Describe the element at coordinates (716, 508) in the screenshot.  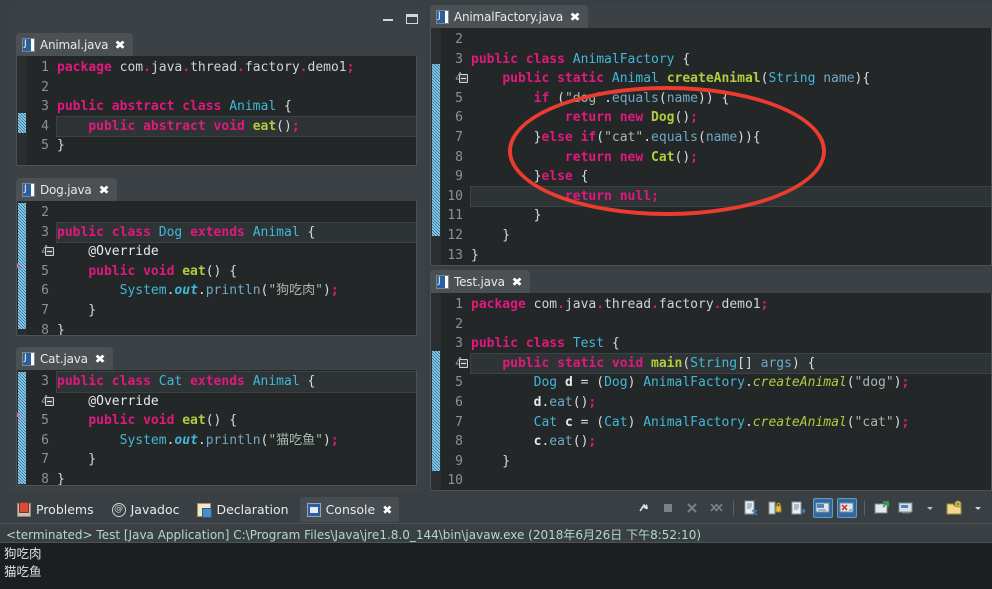
I see `remove-all-terminated-icon` at that location.